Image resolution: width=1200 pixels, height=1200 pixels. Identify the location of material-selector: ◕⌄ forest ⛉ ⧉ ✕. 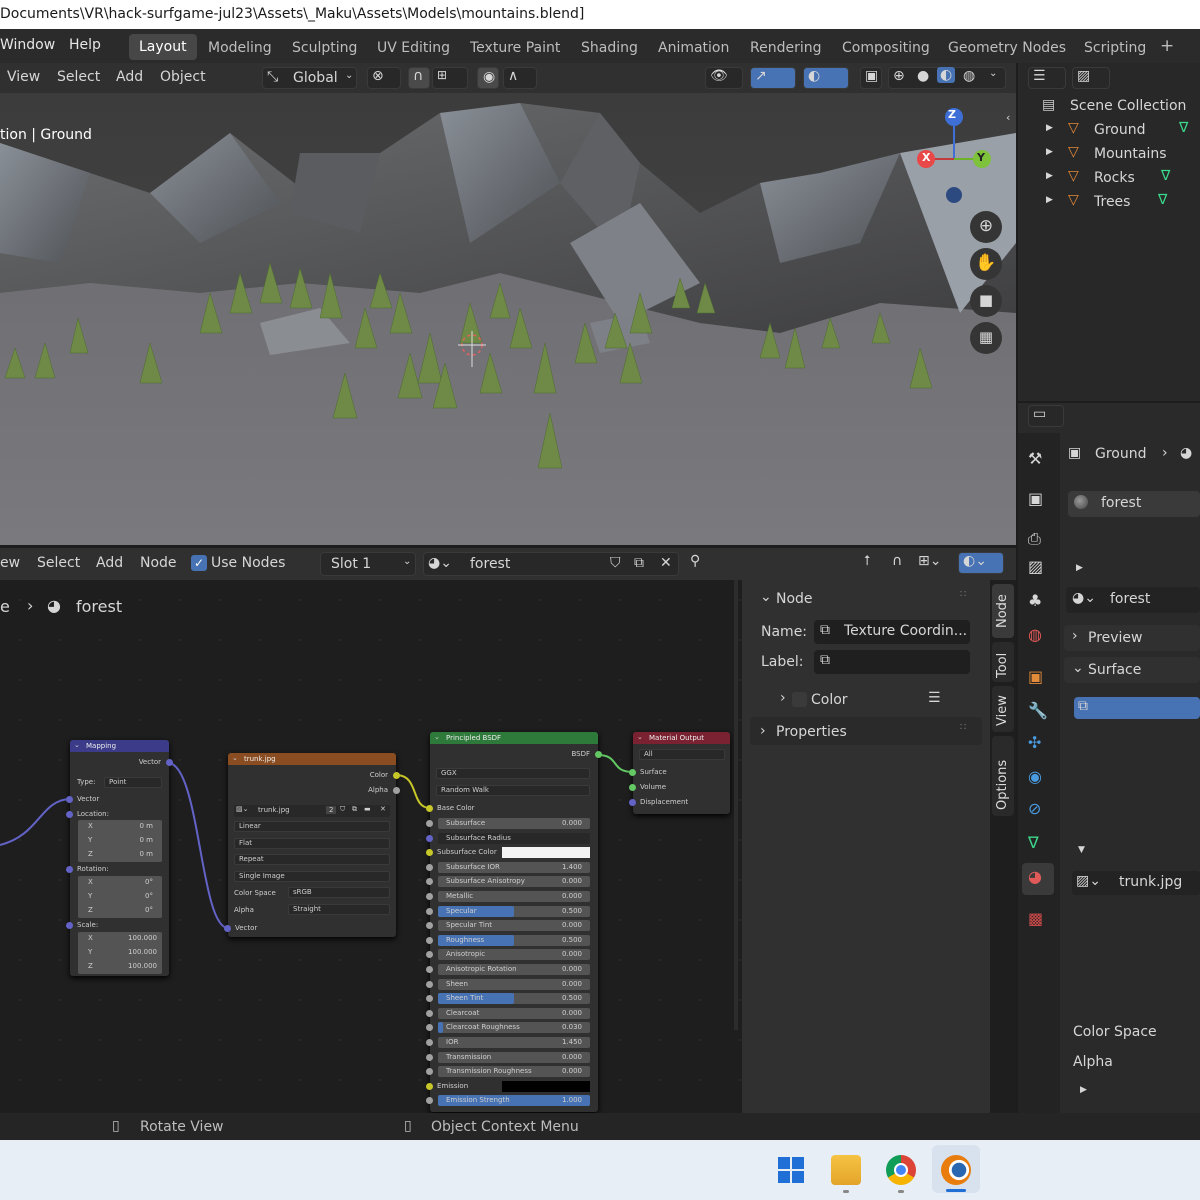
(551, 564).